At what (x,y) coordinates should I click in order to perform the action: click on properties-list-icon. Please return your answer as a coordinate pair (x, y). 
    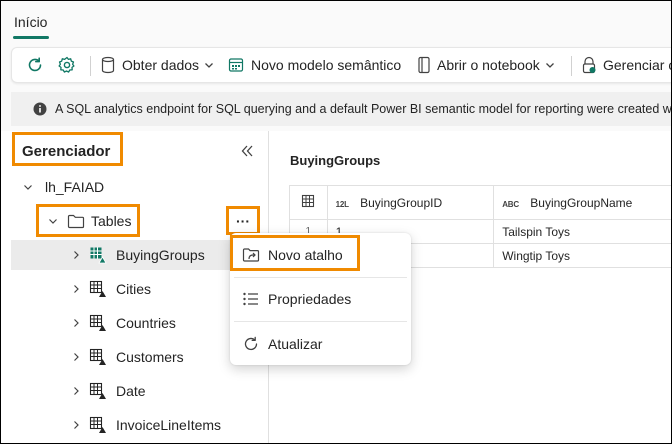
    Looking at the image, I should click on (251, 299).